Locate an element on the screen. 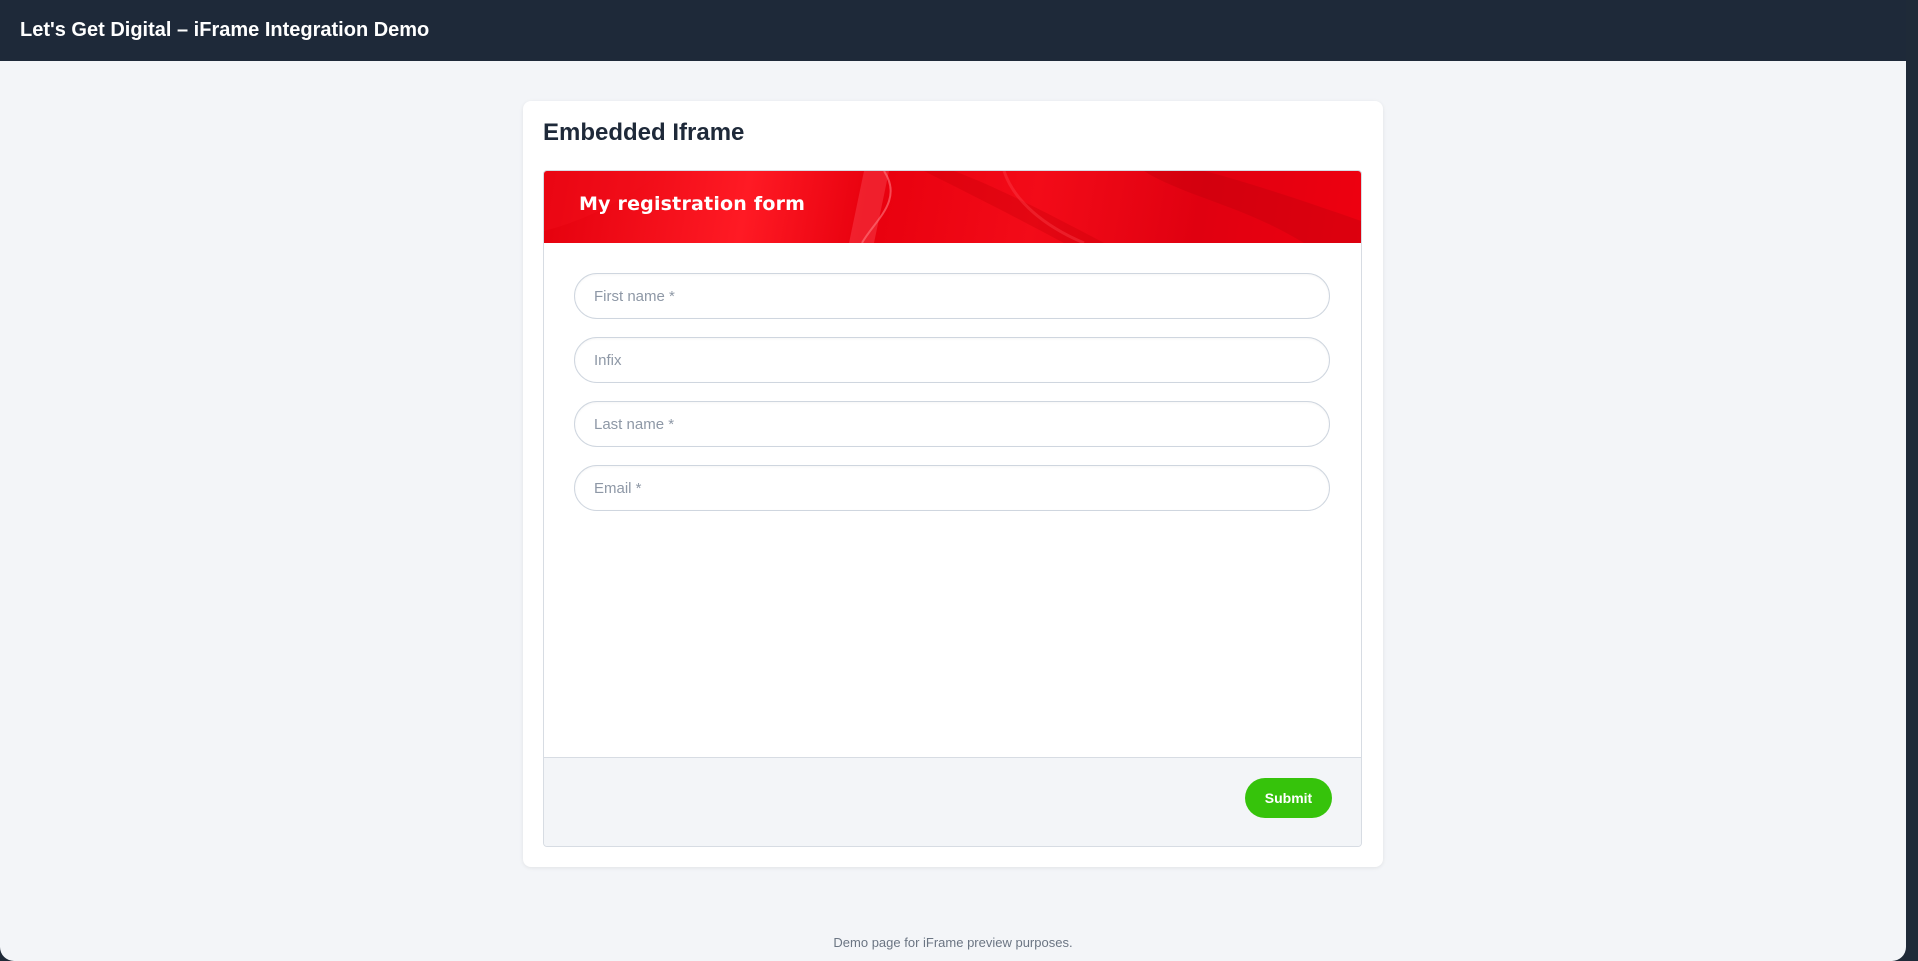  last-name-input is located at coordinates (952, 424).